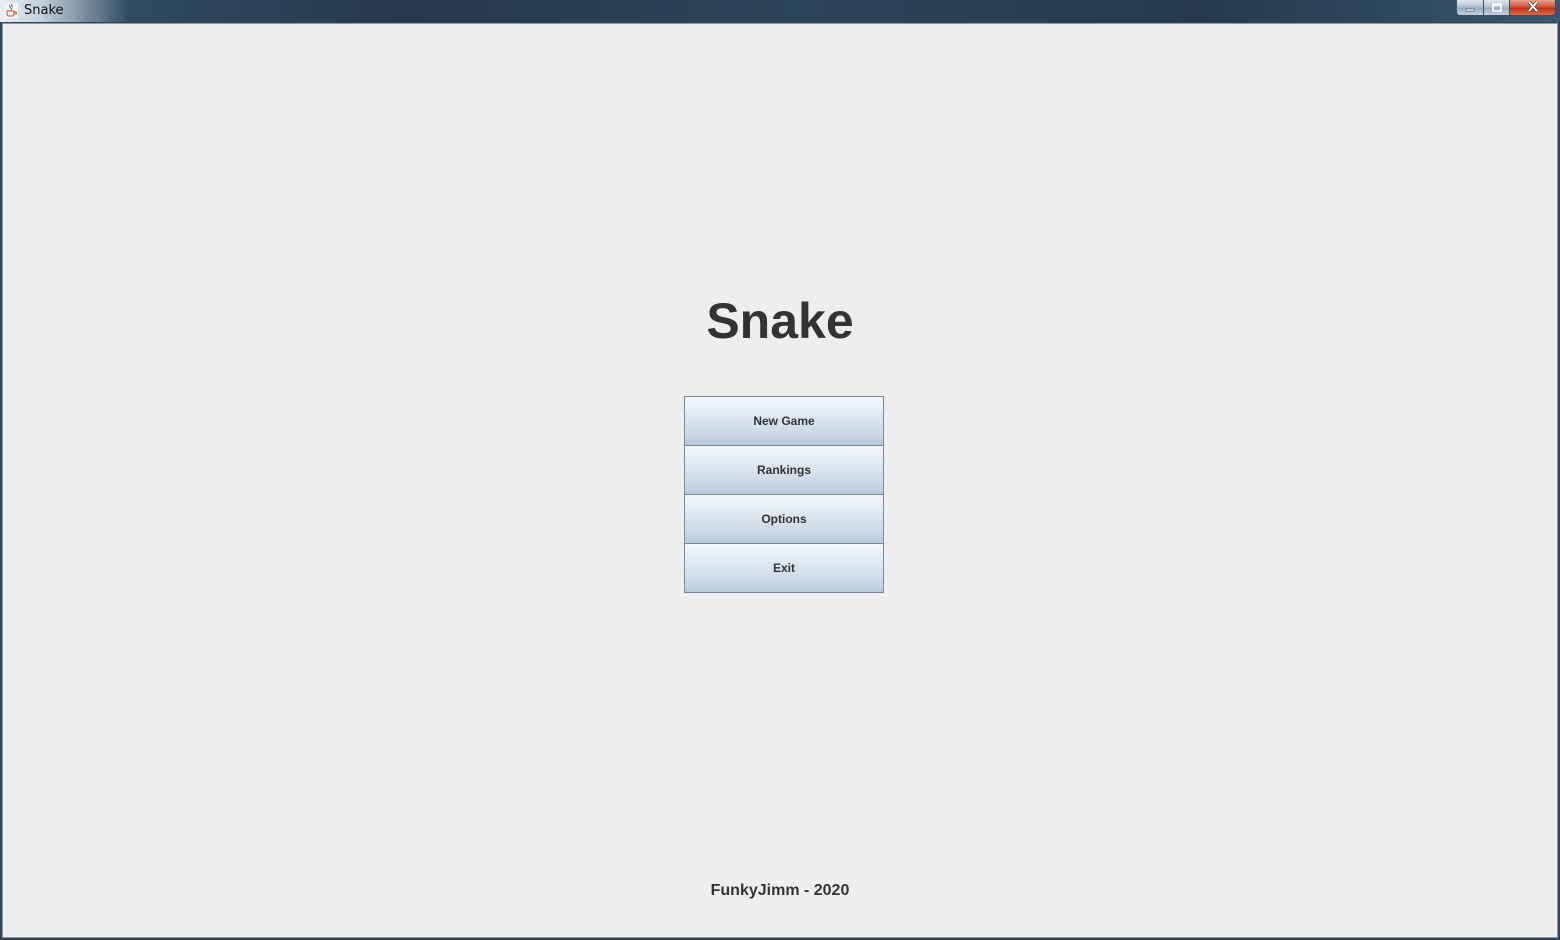 The width and height of the screenshot is (1560, 940). I want to click on new-game-button: New Game, so click(784, 421).